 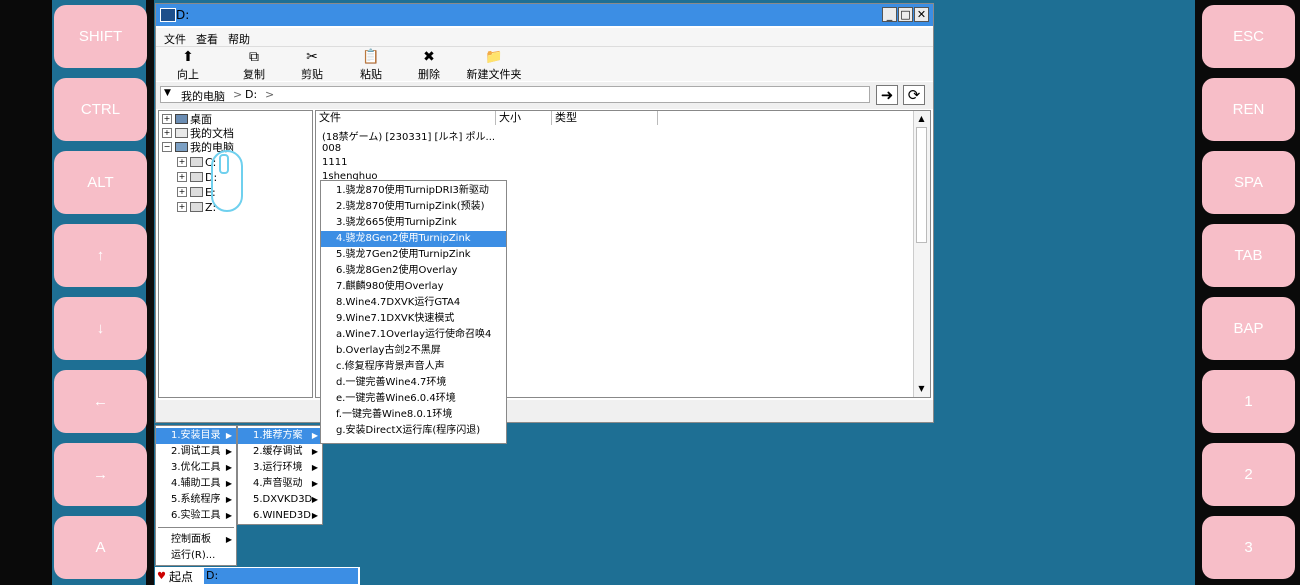 I want to click on menu-item-aux-tools: 4.辅助工具 ▶, so click(x=196, y=484).